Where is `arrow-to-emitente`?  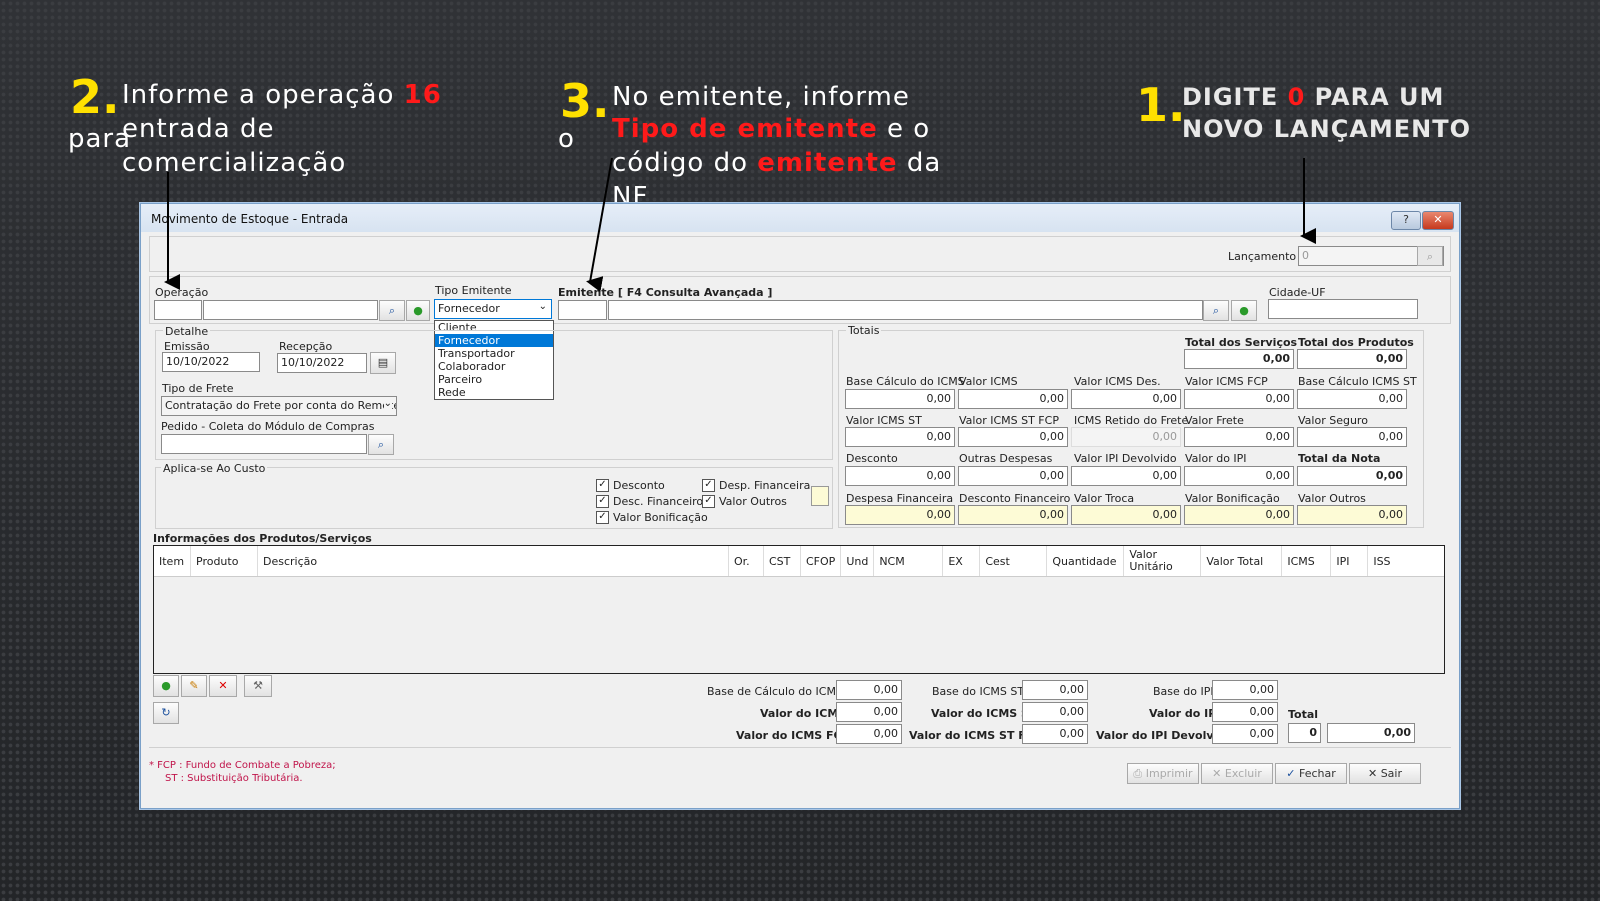 arrow-to-emitente is located at coordinates (599, 224).